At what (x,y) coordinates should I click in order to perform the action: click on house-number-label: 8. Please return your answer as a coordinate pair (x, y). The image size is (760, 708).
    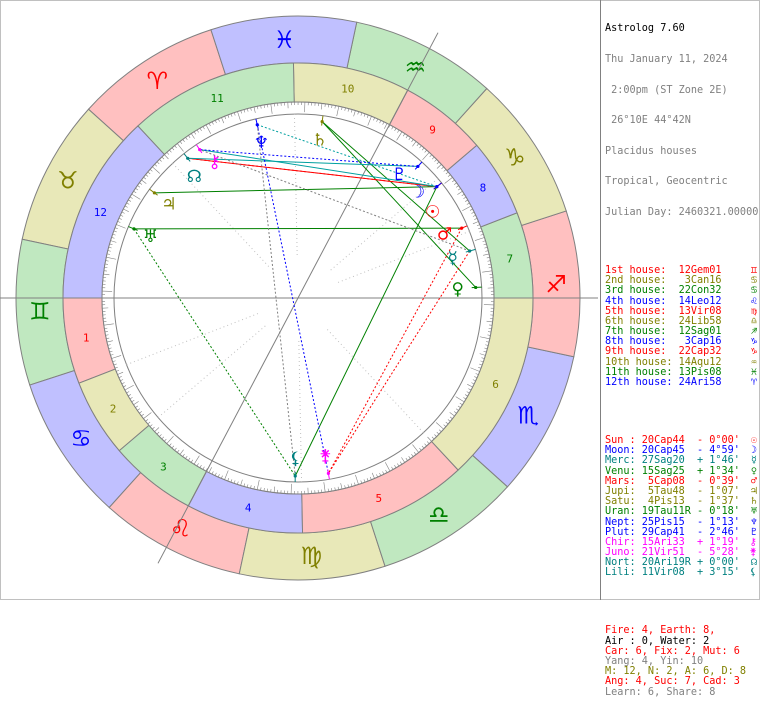
    Looking at the image, I should click on (483, 187).